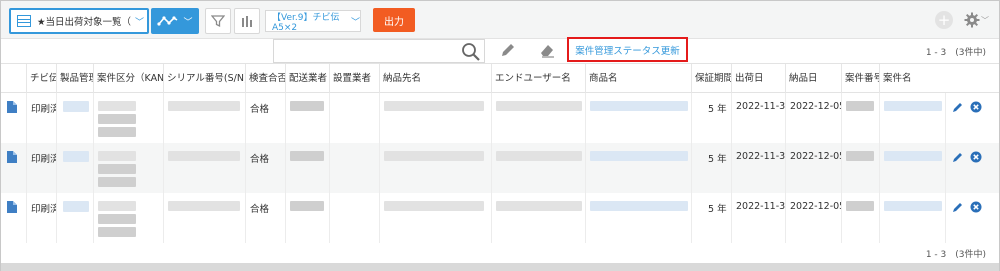 The image size is (1000, 271). I want to click on settings-button: ﹀, so click(978, 20).